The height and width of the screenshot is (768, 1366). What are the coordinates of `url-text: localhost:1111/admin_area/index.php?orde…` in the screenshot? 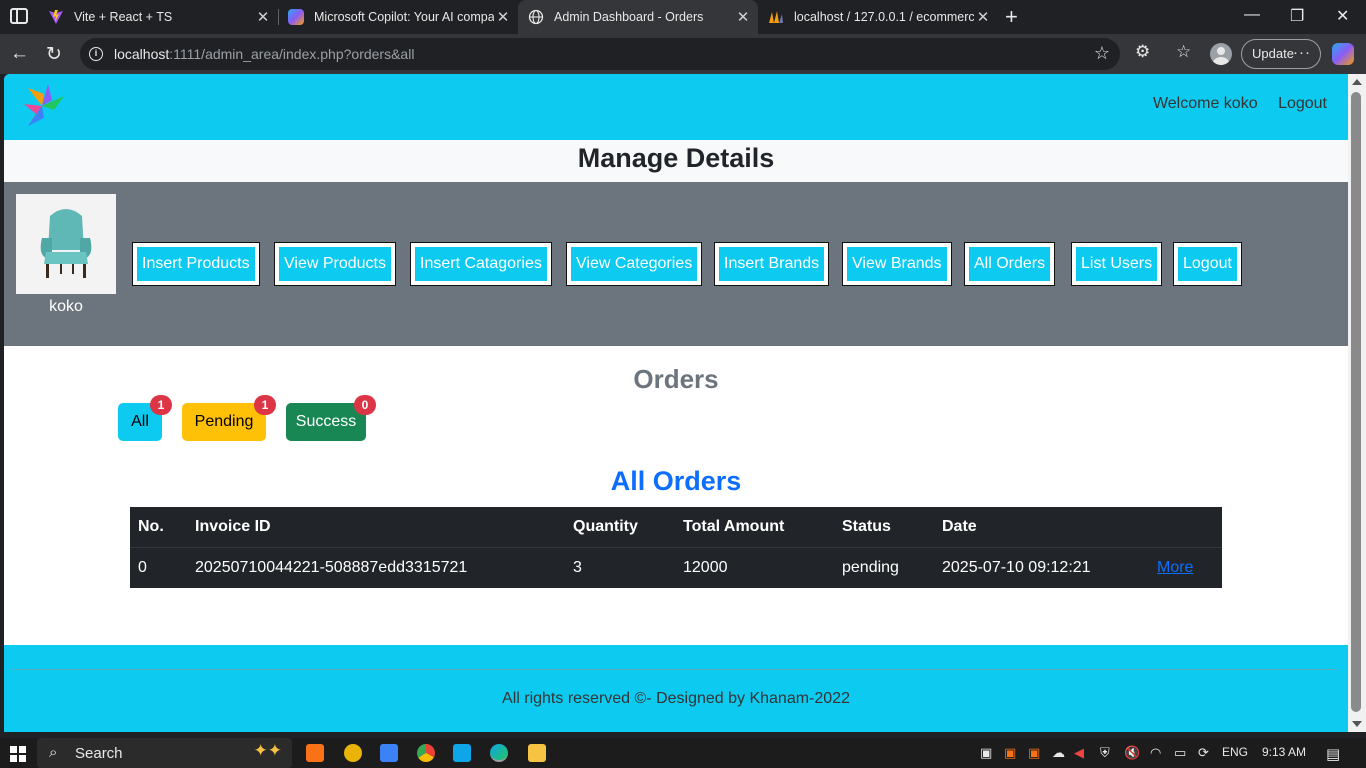 It's located at (264, 54).